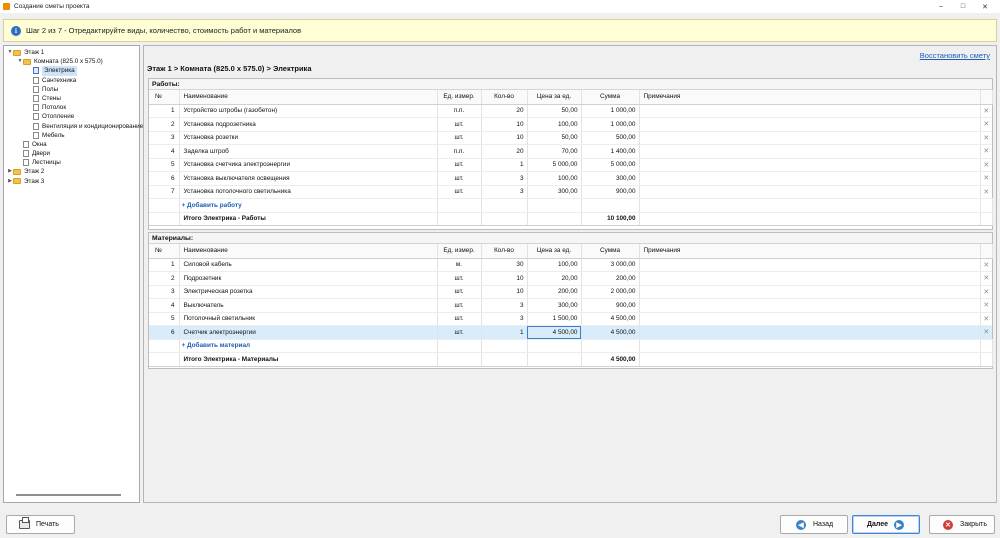  I want to click on tree-item: Сантехника, so click(71, 80).